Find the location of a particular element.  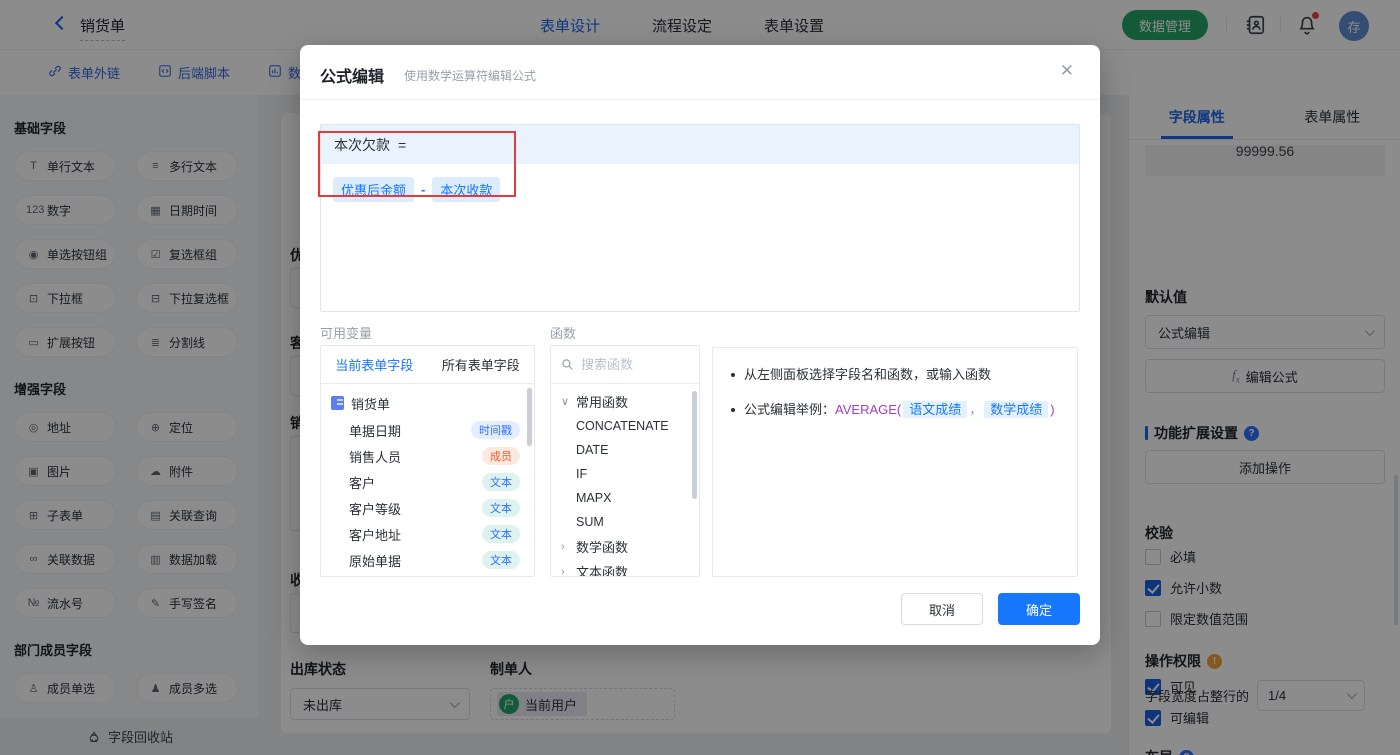

functions-label: 函数 is located at coordinates (563, 333).